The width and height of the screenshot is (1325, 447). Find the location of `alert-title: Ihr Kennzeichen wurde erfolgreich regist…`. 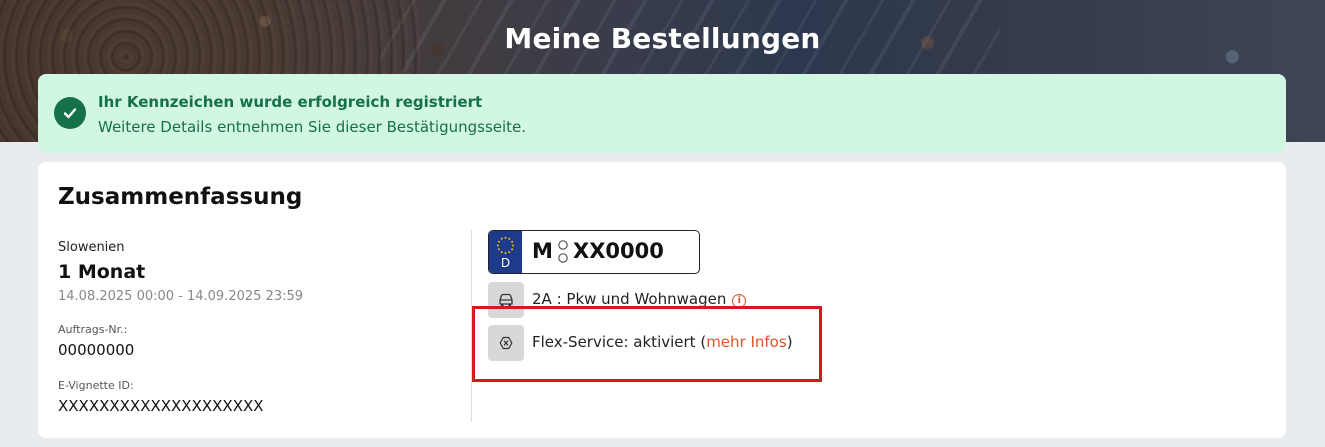

alert-title: Ihr Kennzeichen wurde erfolgreich regist… is located at coordinates (290, 102).